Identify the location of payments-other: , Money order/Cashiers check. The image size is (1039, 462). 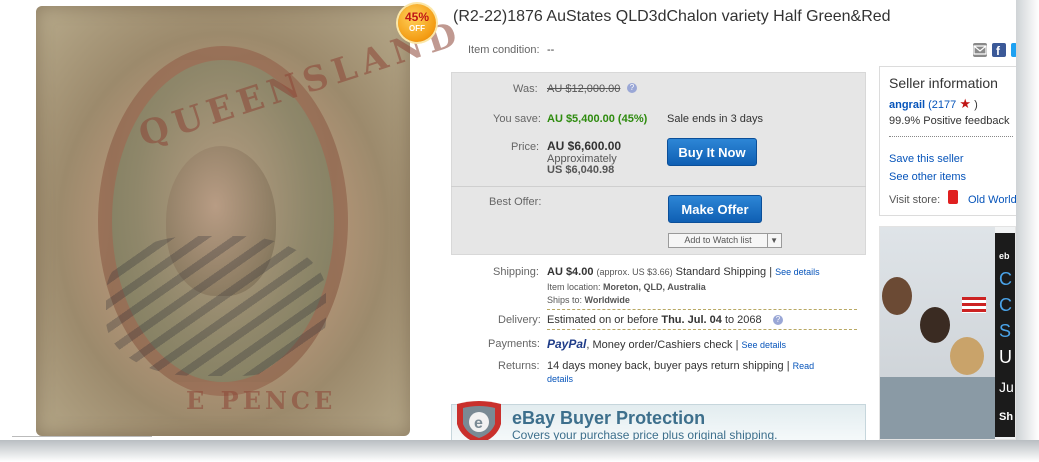
(659, 345).